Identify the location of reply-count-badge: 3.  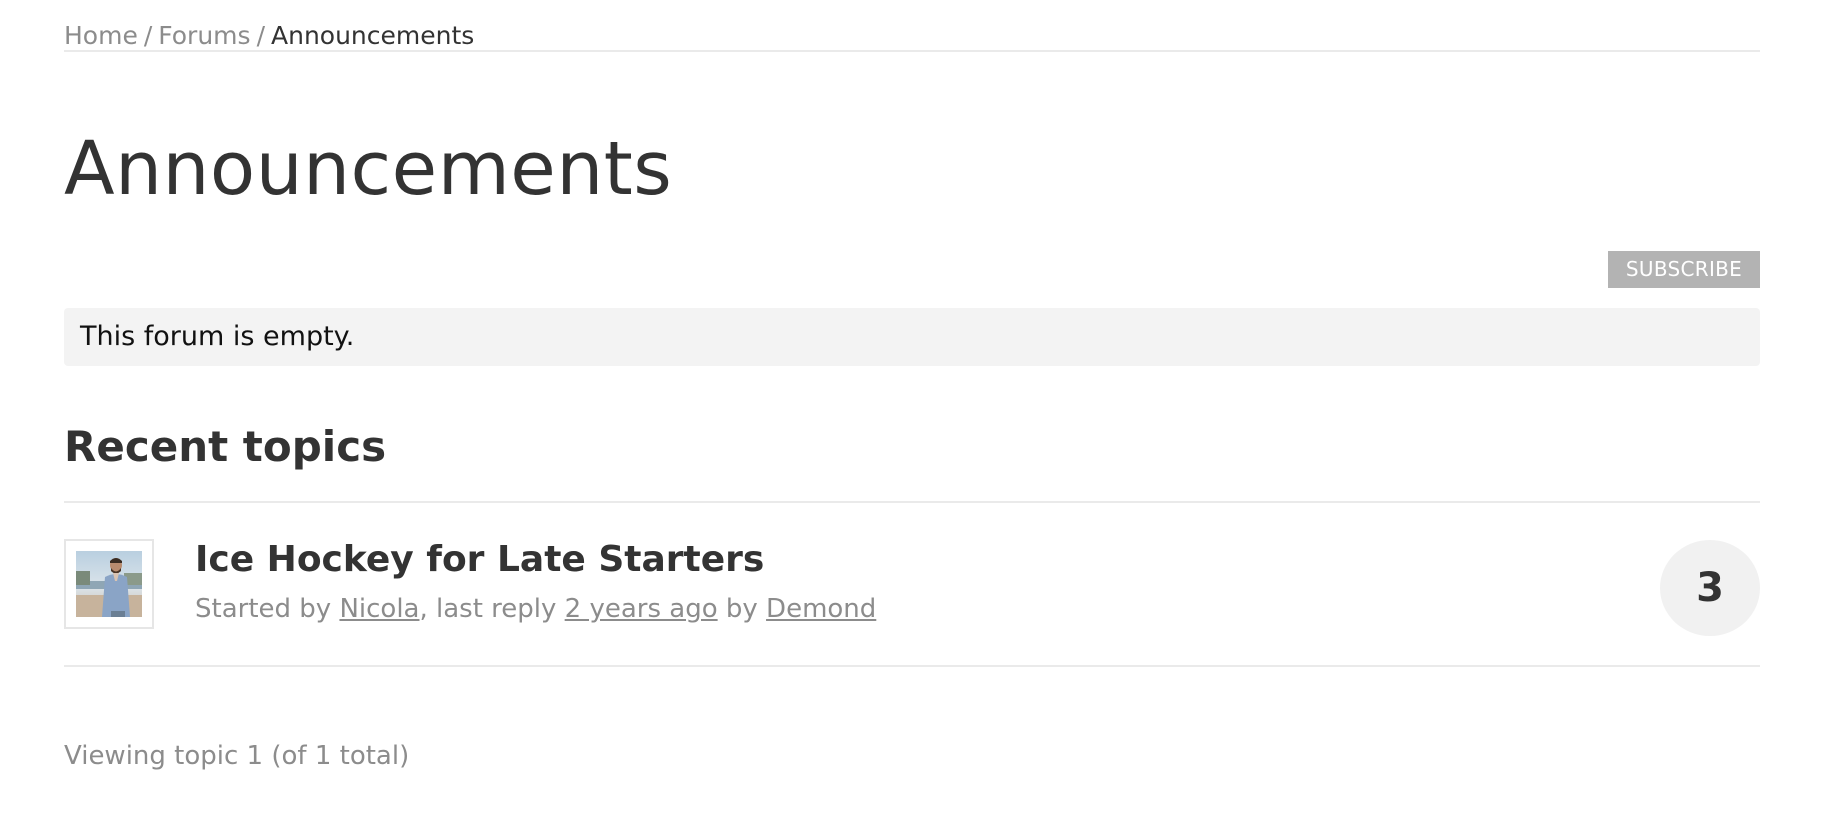
(1710, 588).